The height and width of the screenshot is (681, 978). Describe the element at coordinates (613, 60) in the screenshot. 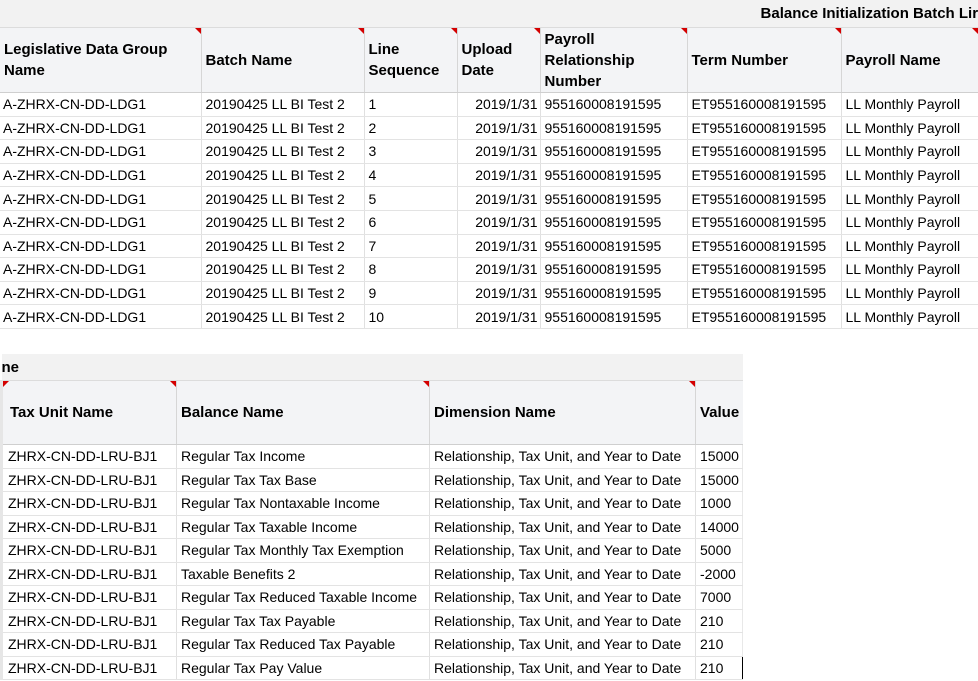

I see `header-payroll-relationship-number: Payroll Relationship Number` at that location.